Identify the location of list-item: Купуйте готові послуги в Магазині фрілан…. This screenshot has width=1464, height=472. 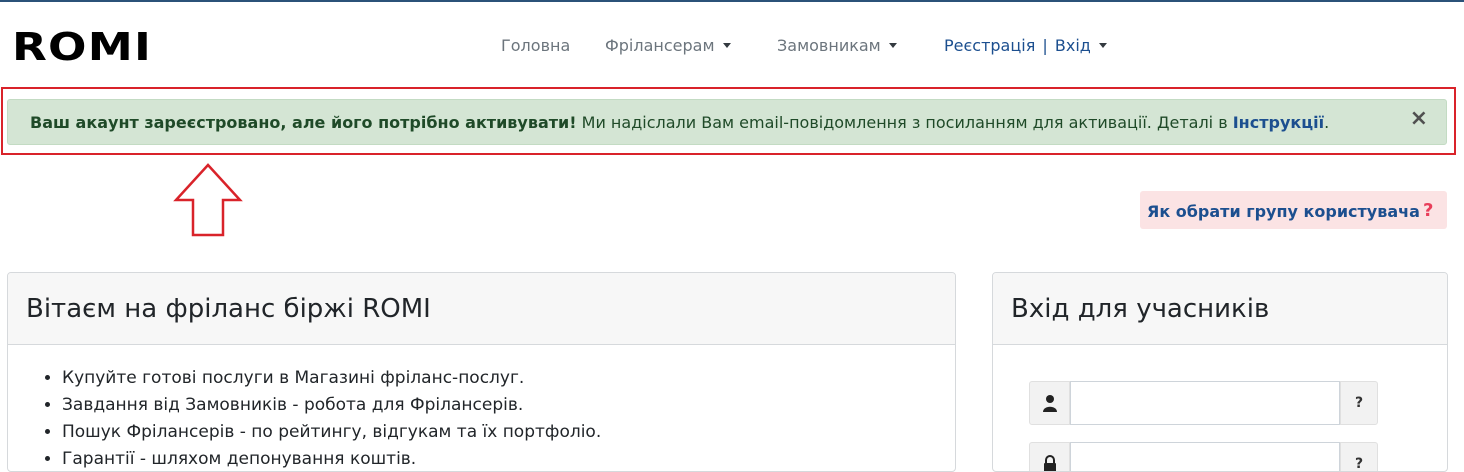
(331, 378).